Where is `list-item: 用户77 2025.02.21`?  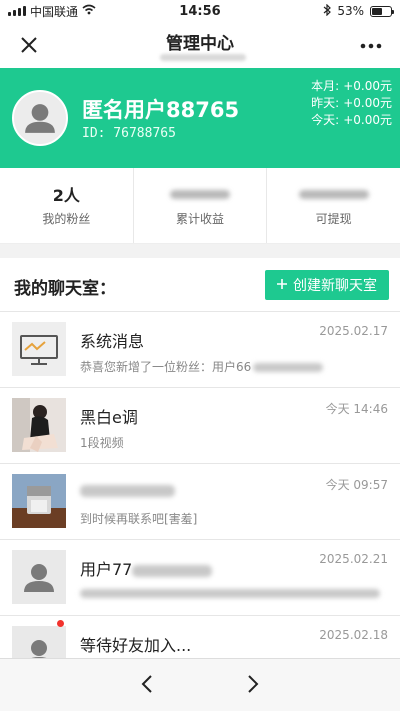
list-item: 用户77 2025.02.21 is located at coordinates (200, 578).